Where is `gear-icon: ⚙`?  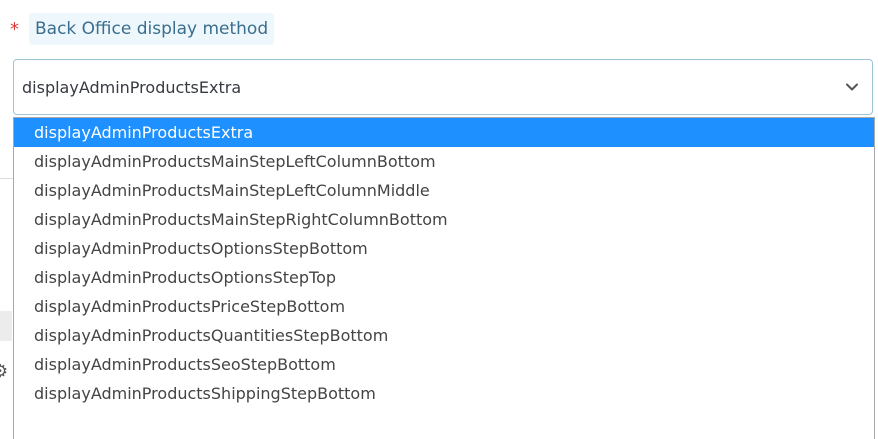
gear-icon: ⚙ is located at coordinates (4, 372).